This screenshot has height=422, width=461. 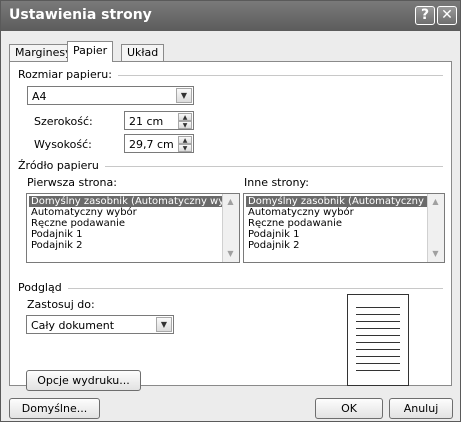 I want to click on paper-size-value: A4, so click(x=39, y=96).